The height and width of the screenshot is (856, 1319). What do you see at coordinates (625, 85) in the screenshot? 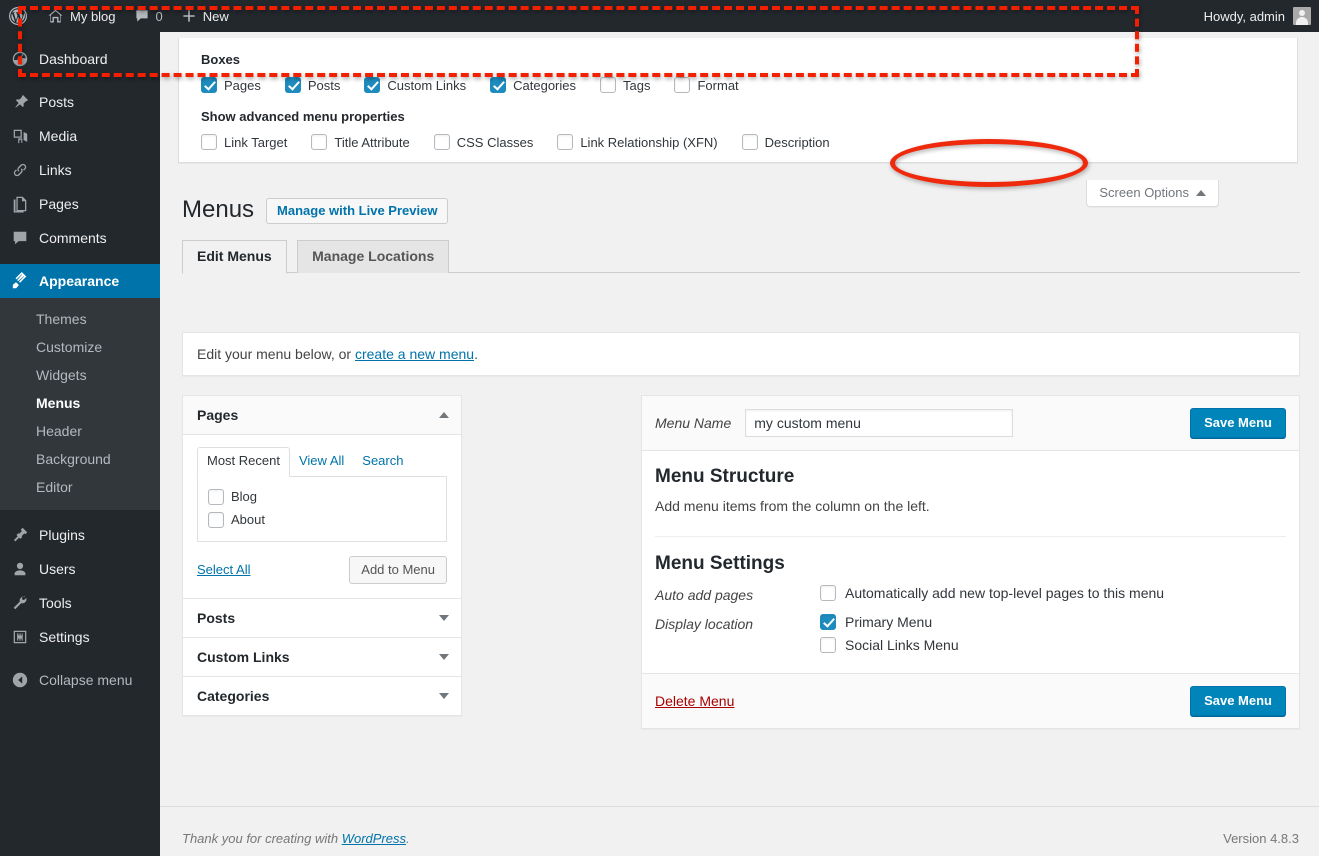
I see `screen-option-tags: Tags` at bounding box center [625, 85].